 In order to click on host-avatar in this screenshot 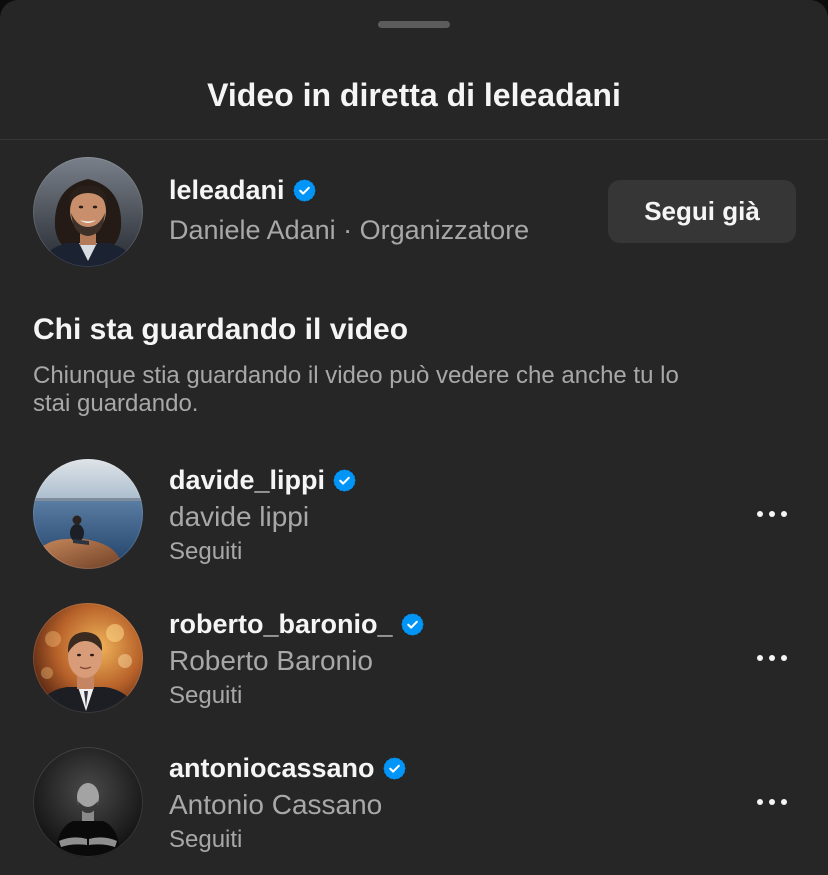, I will do `click(88, 212)`.